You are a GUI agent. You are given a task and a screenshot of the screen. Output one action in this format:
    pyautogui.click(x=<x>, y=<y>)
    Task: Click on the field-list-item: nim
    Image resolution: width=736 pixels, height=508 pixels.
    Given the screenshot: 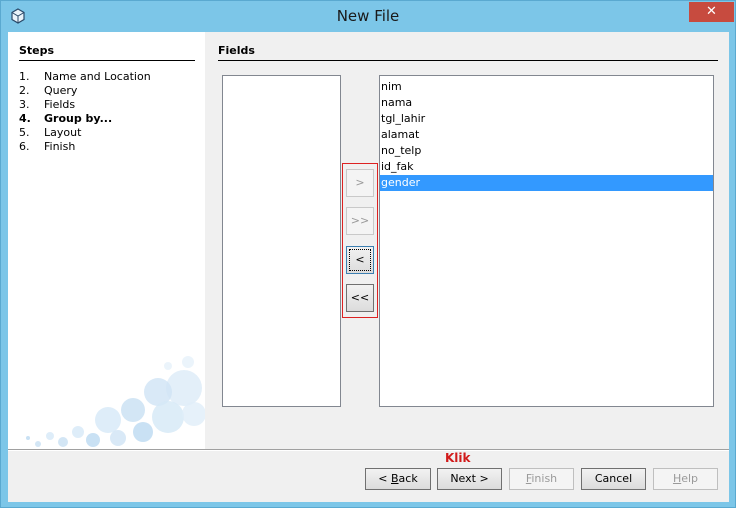 What is the action you would take?
    pyautogui.click(x=546, y=87)
    